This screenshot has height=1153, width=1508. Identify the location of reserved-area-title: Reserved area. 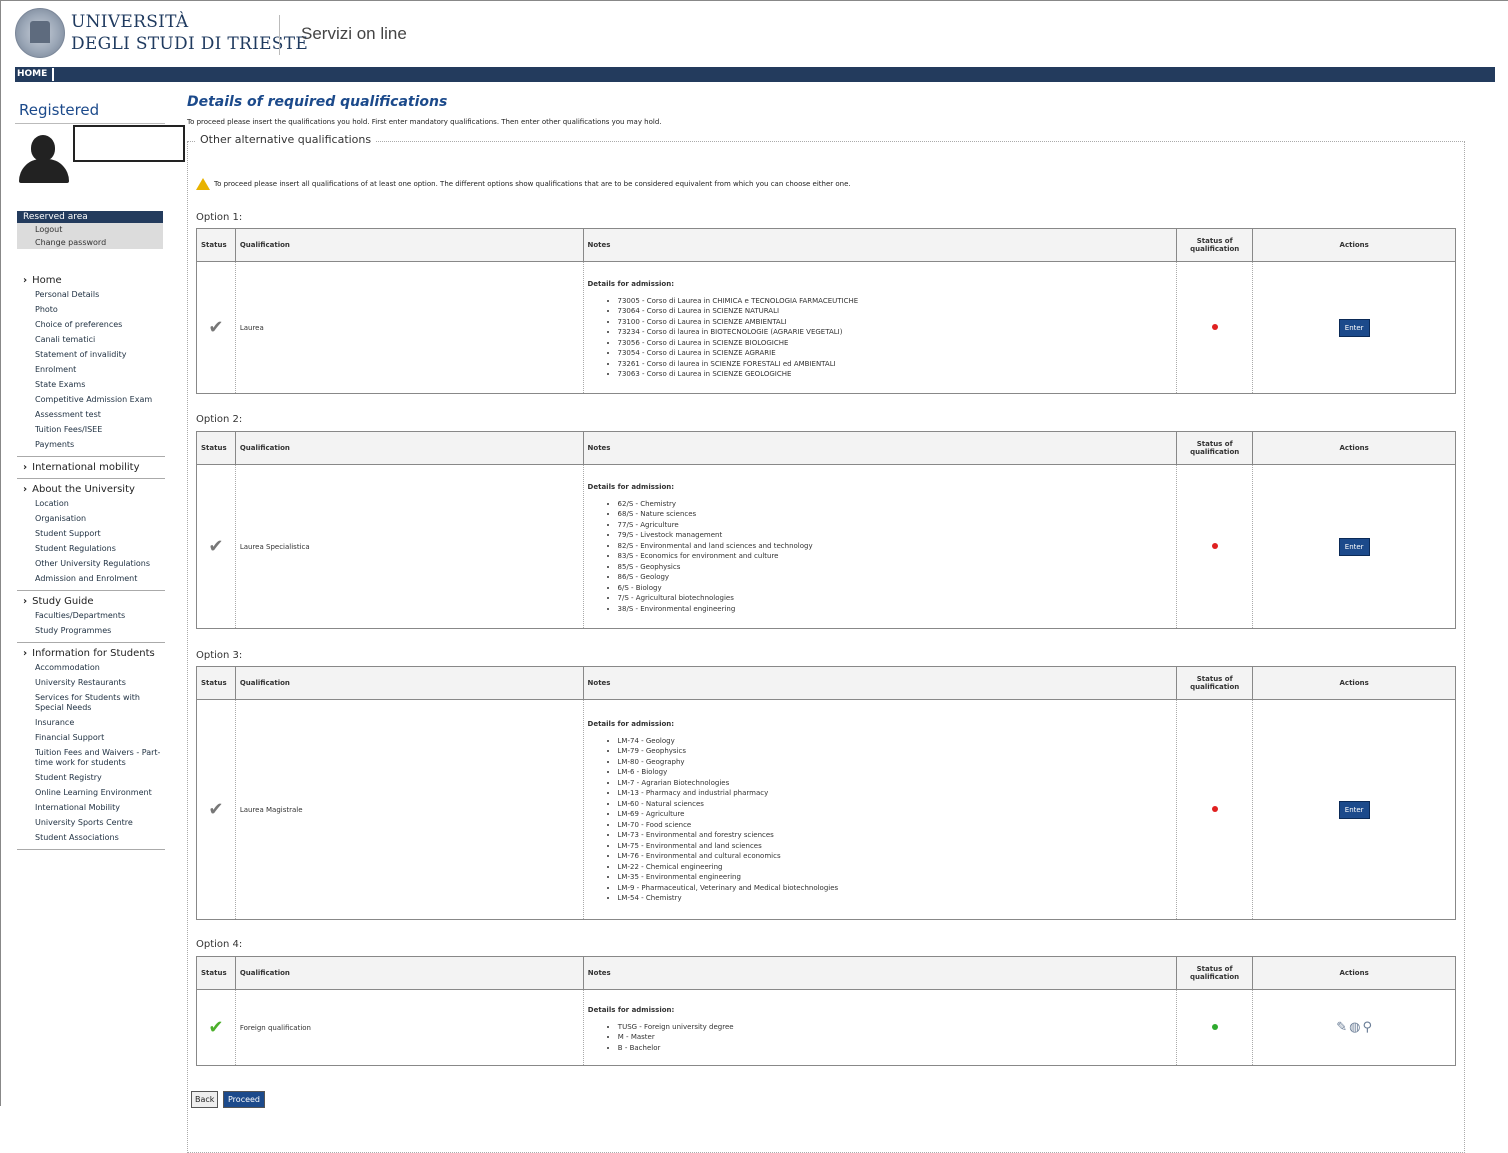
(90, 217).